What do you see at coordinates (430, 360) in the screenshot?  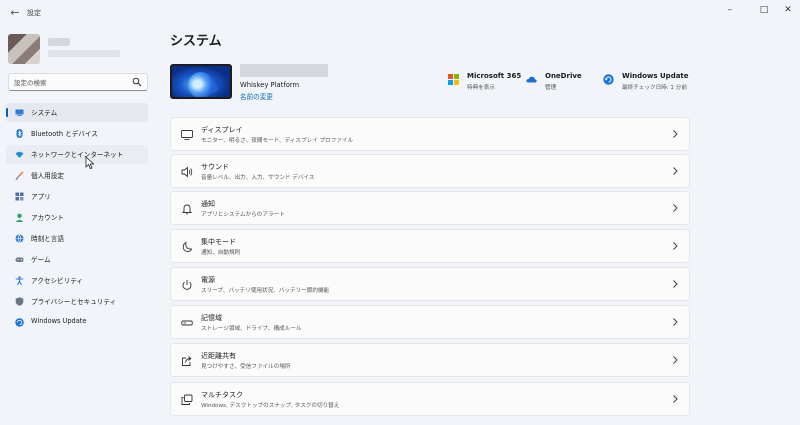 I see `settings-card-nearby-sharing: 近距離共有 見つけやすさ、受信ファイルの場所` at bounding box center [430, 360].